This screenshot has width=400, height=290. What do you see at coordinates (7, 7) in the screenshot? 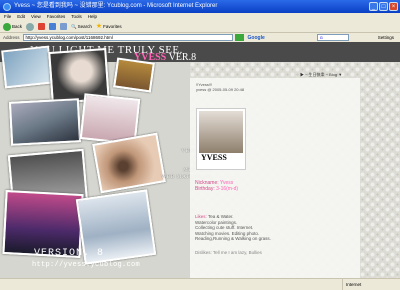
I see `internet-explorer-icon` at bounding box center [7, 7].